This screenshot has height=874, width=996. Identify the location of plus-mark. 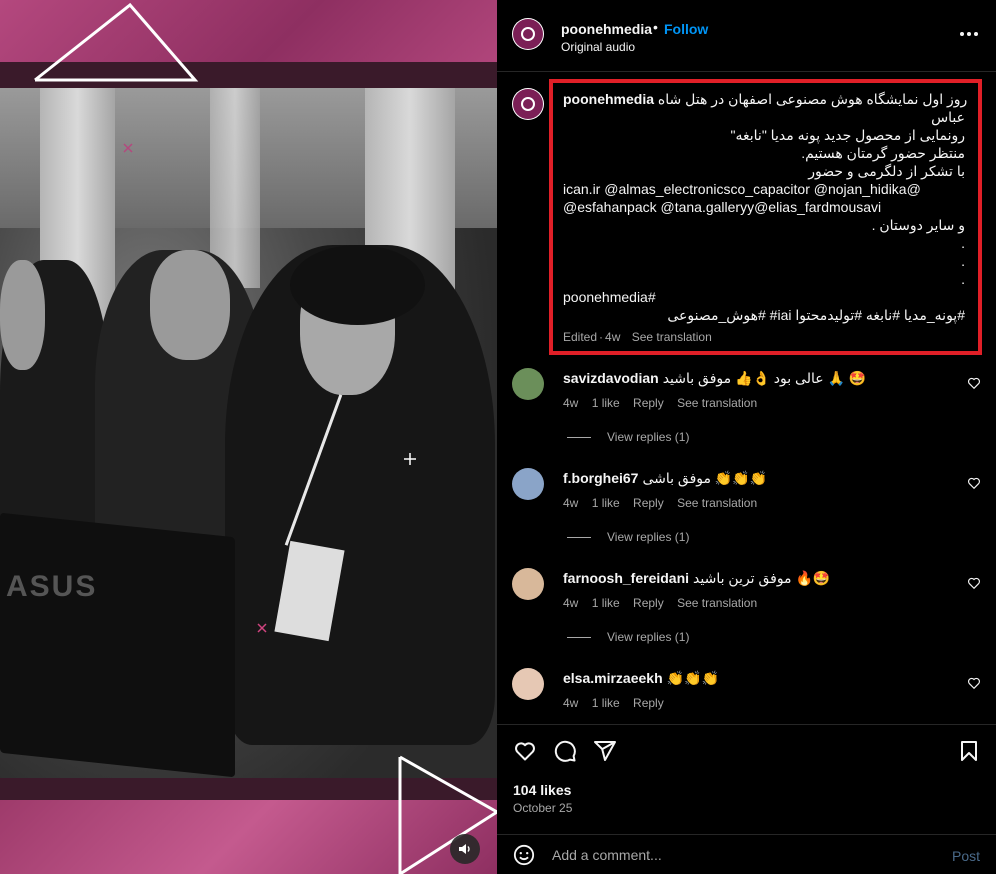
(410, 459).